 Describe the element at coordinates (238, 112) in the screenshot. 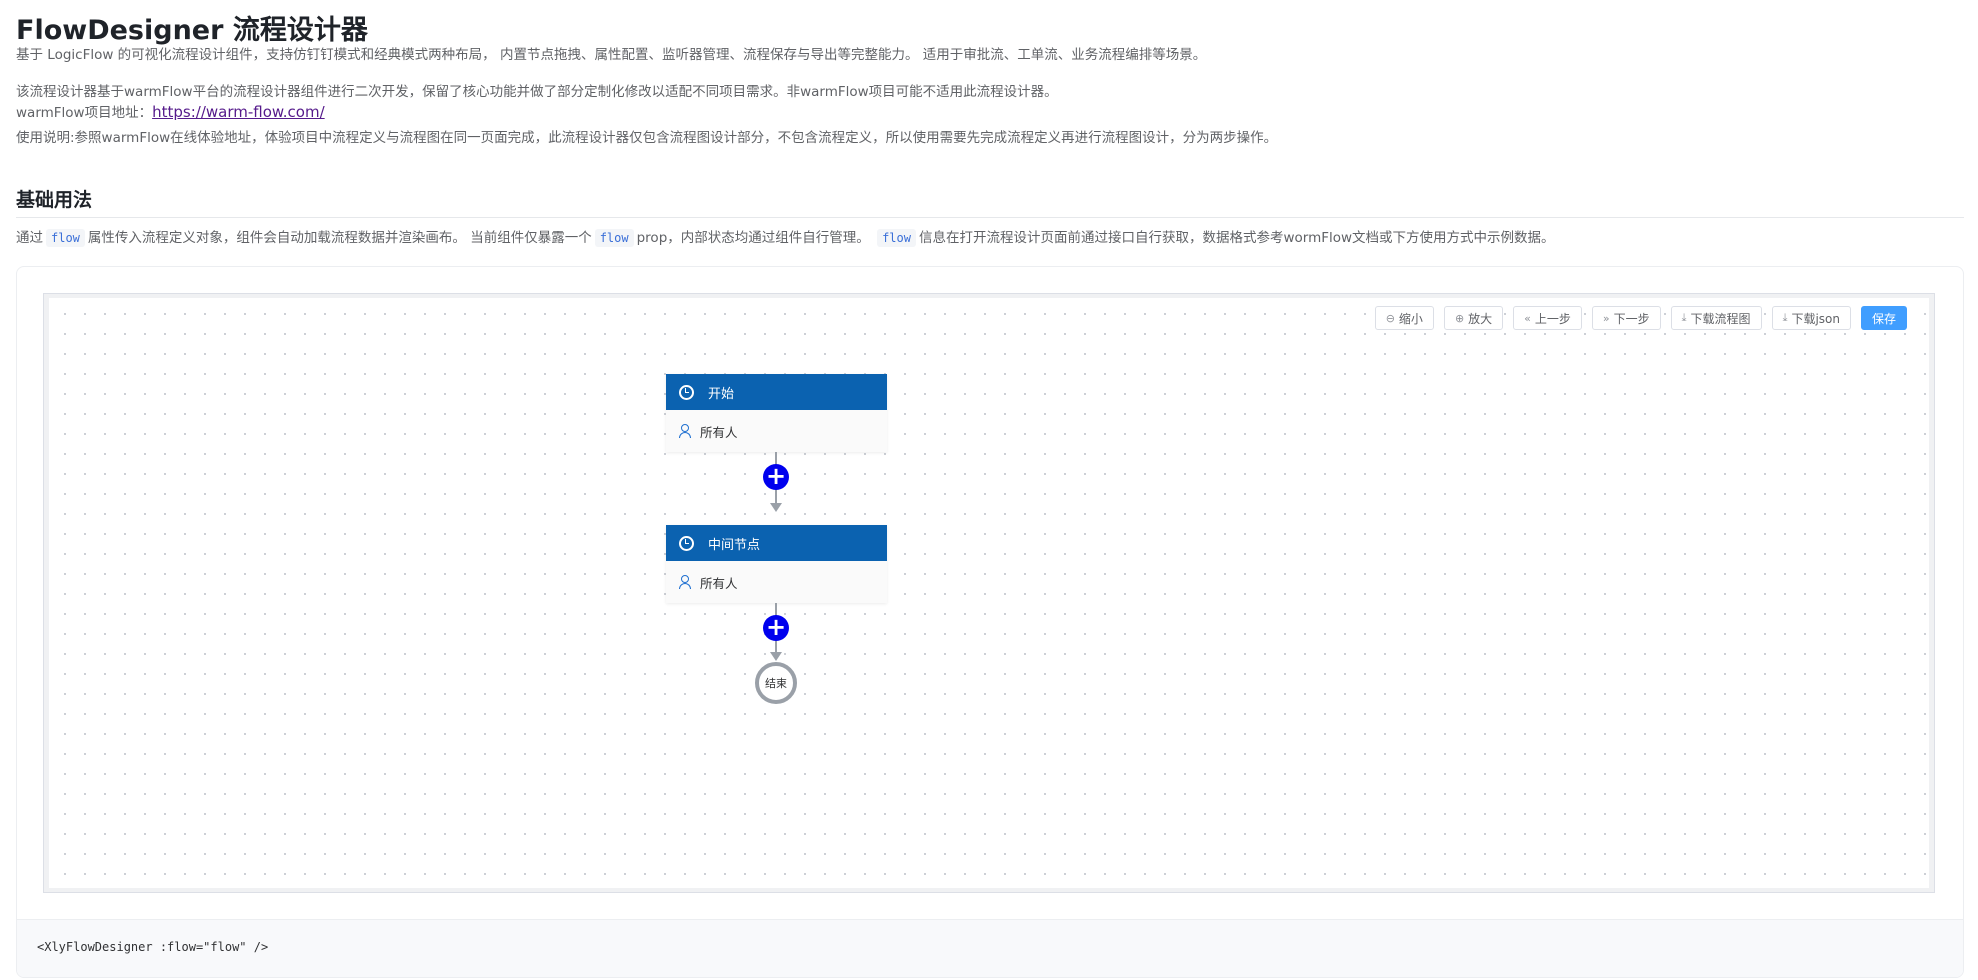

I see `project-link: https://warm-flow.com/` at that location.